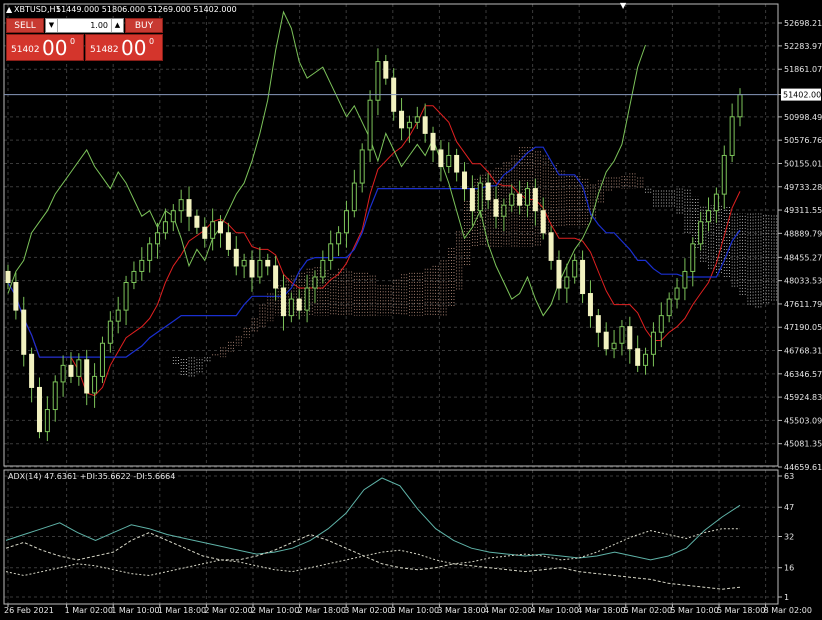  I want to click on buy-price-button: 51482 00 0, so click(124, 47).